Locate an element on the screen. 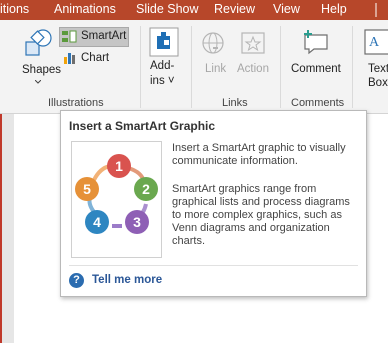  tab-slide-show: Slide Show is located at coordinates (167, 9).